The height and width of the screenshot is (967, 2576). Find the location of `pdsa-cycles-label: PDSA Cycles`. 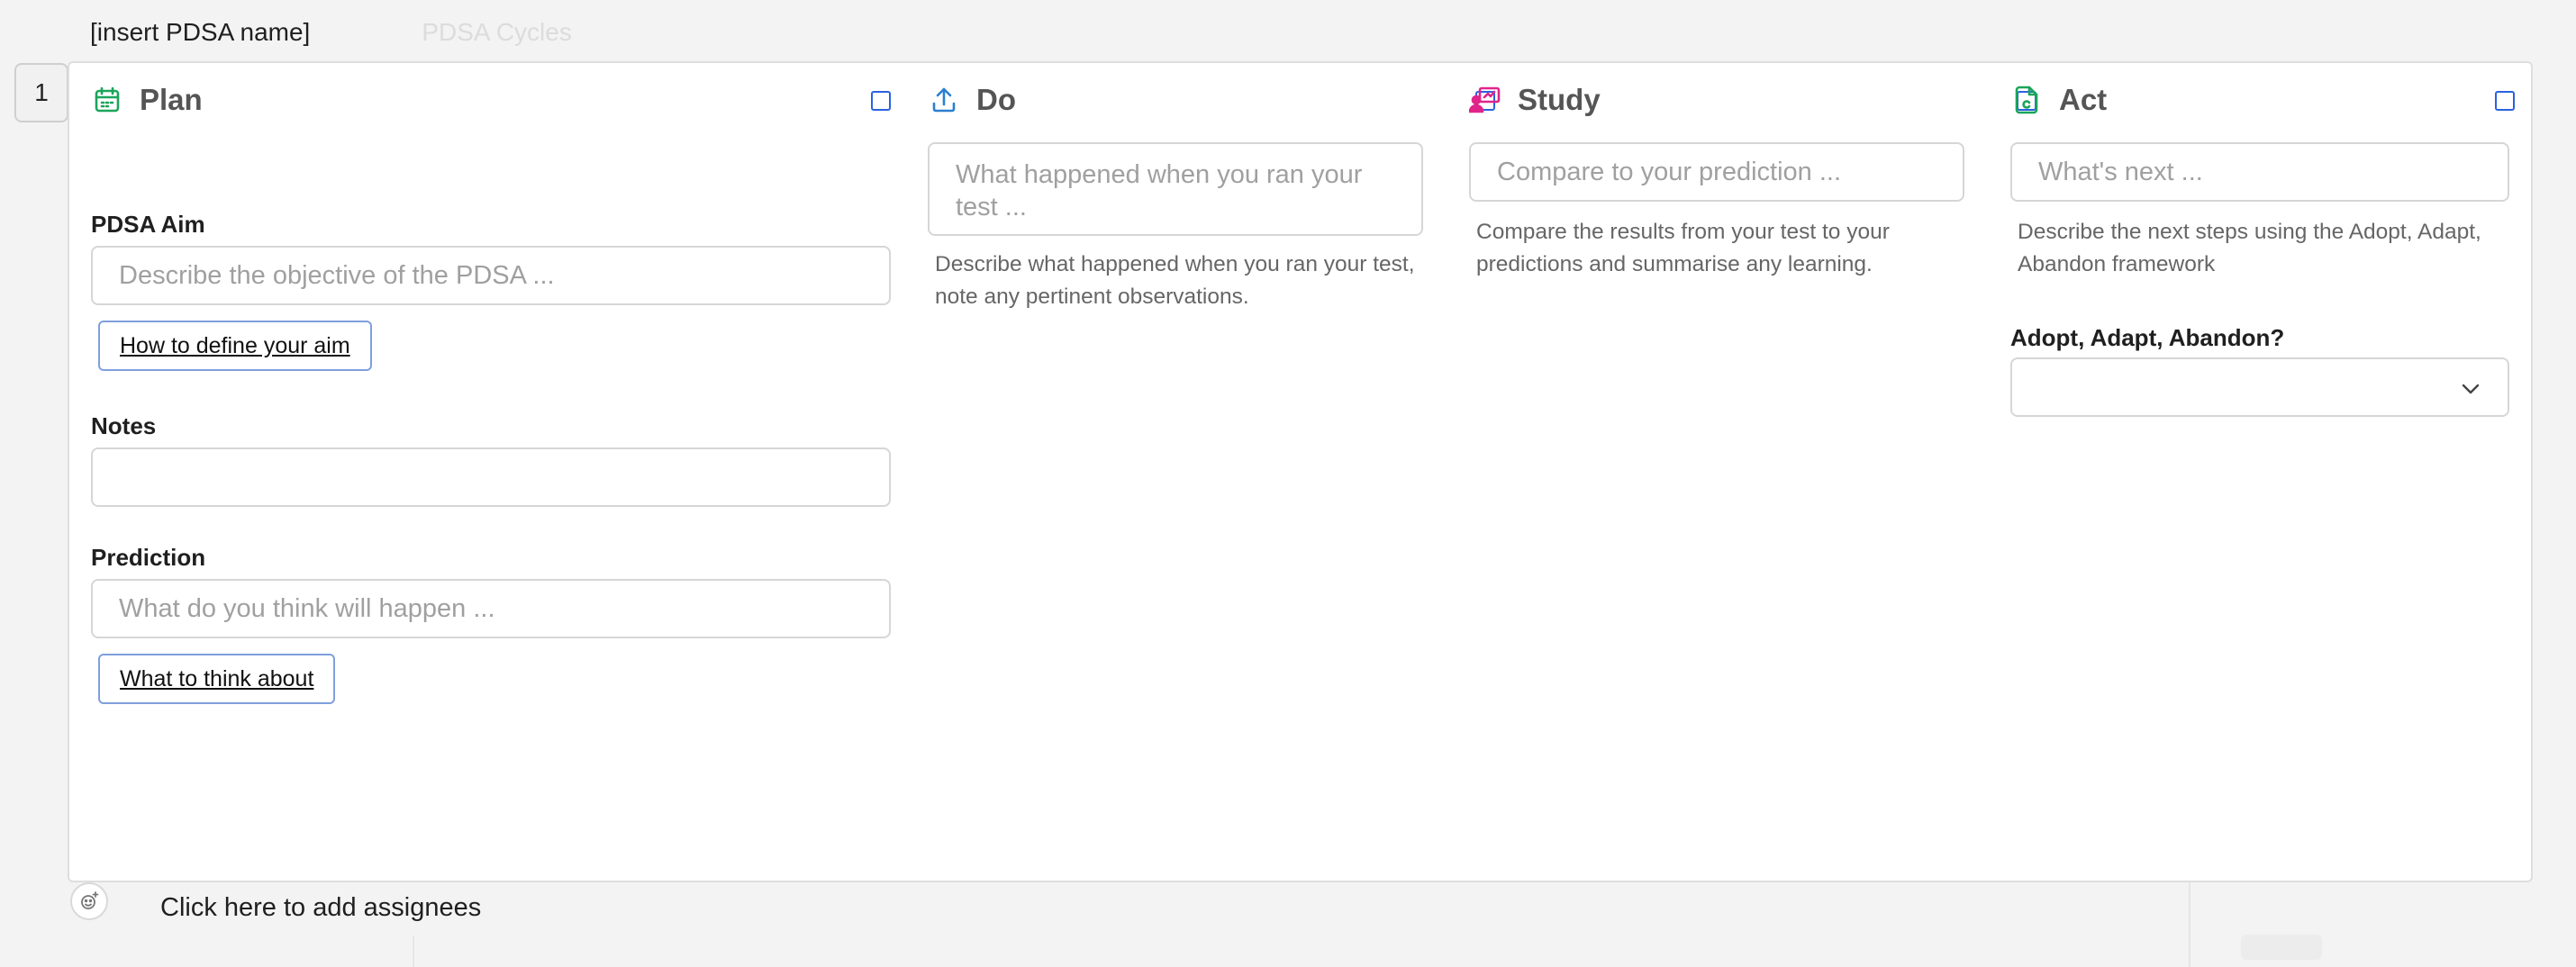

pdsa-cycles-label: PDSA Cycles is located at coordinates (497, 32).